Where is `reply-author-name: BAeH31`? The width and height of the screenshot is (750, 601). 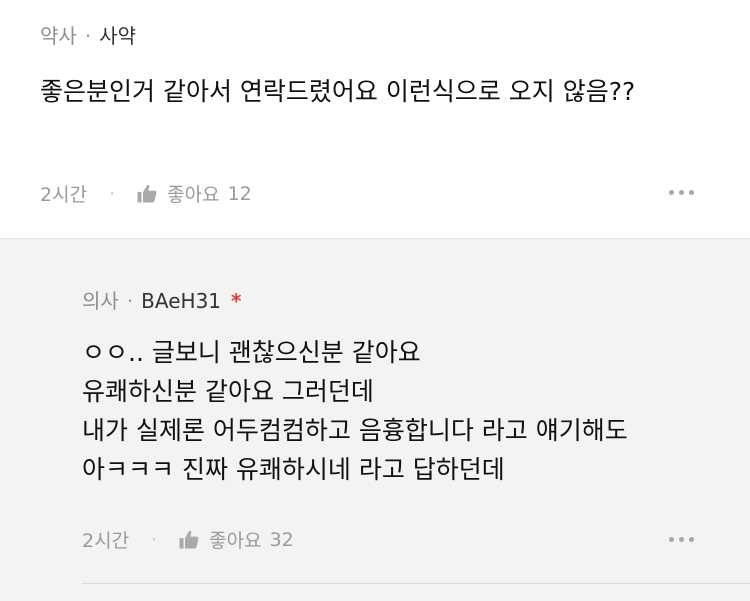
reply-author-name: BAeH31 is located at coordinates (181, 301).